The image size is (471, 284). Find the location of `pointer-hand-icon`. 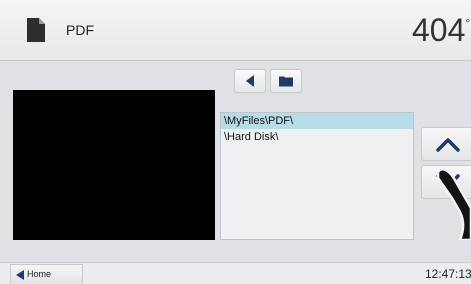

pointer-hand-icon is located at coordinates (453, 204).